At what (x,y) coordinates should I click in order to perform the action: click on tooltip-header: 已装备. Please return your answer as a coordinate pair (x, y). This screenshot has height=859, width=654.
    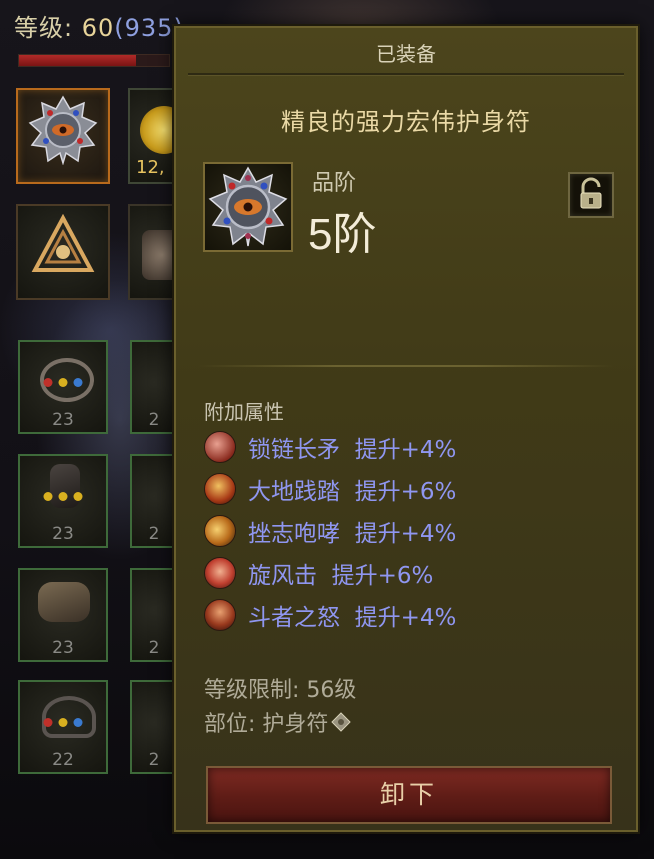
    Looking at the image, I should click on (406, 54).